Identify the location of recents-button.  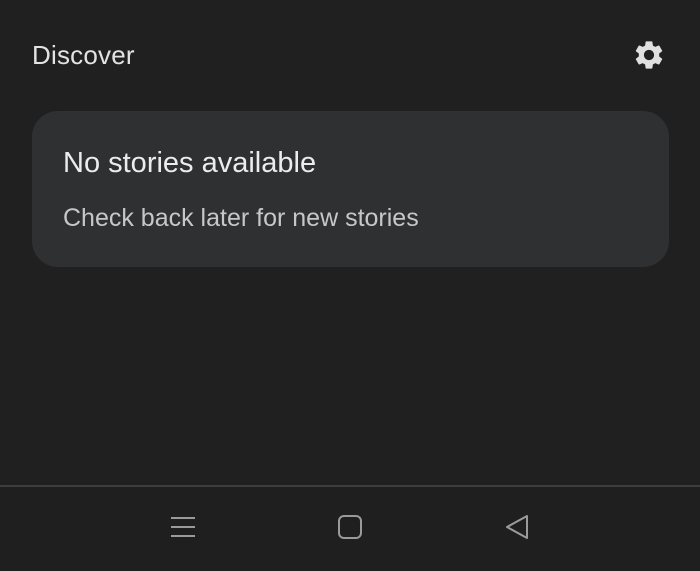
(183, 529).